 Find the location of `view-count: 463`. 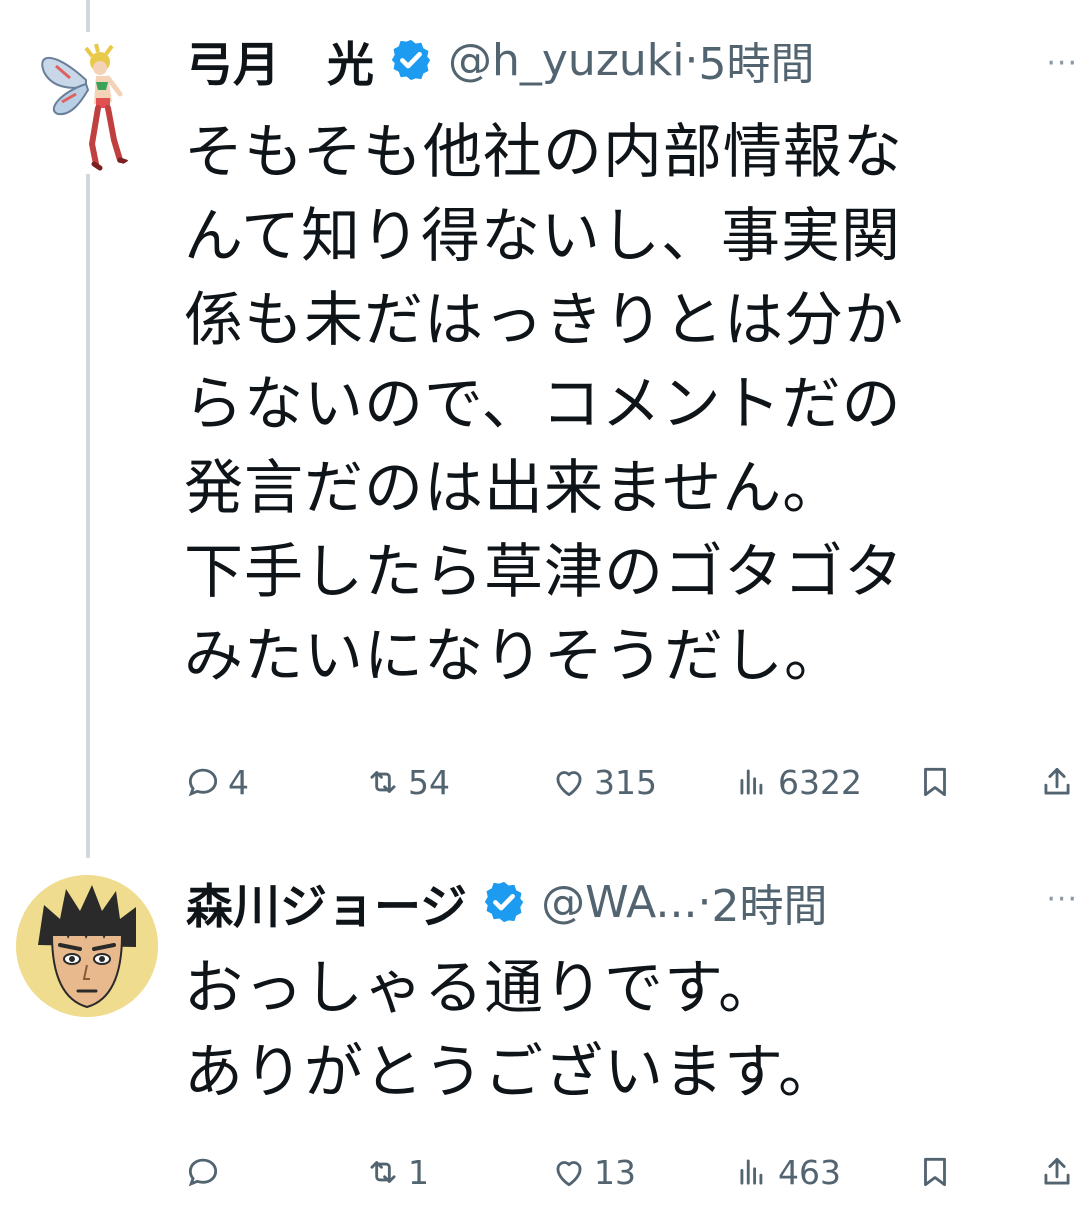

view-count: 463 is located at coordinates (809, 1172).